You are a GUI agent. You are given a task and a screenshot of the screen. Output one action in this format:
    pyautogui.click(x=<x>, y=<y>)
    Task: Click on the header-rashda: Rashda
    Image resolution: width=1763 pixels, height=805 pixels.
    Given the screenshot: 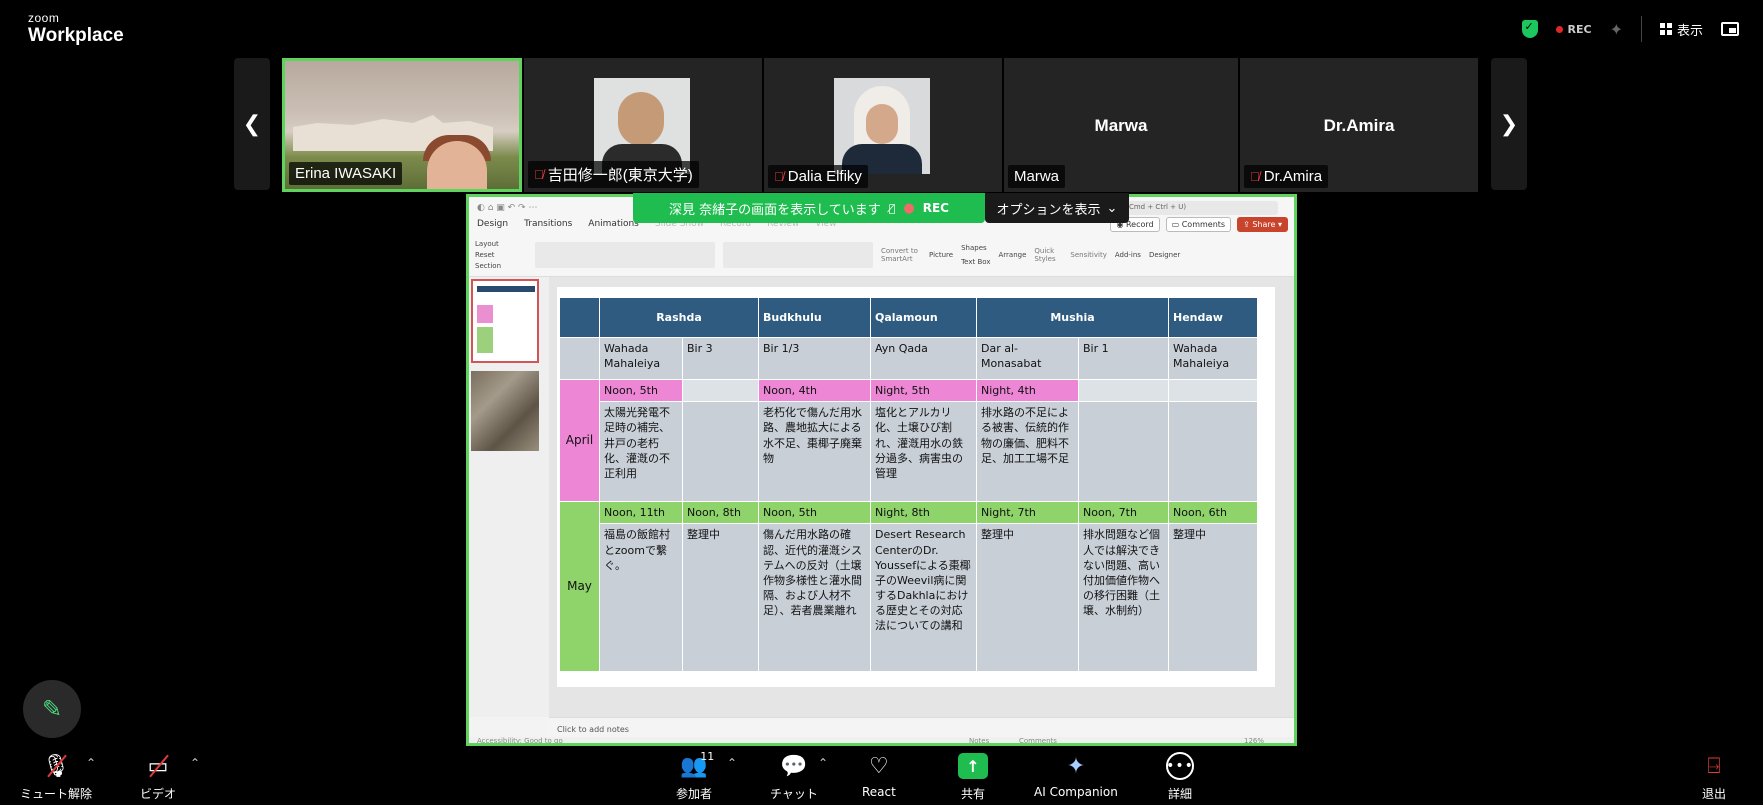 What is the action you would take?
    pyautogui.click(x=679, y=317)
    